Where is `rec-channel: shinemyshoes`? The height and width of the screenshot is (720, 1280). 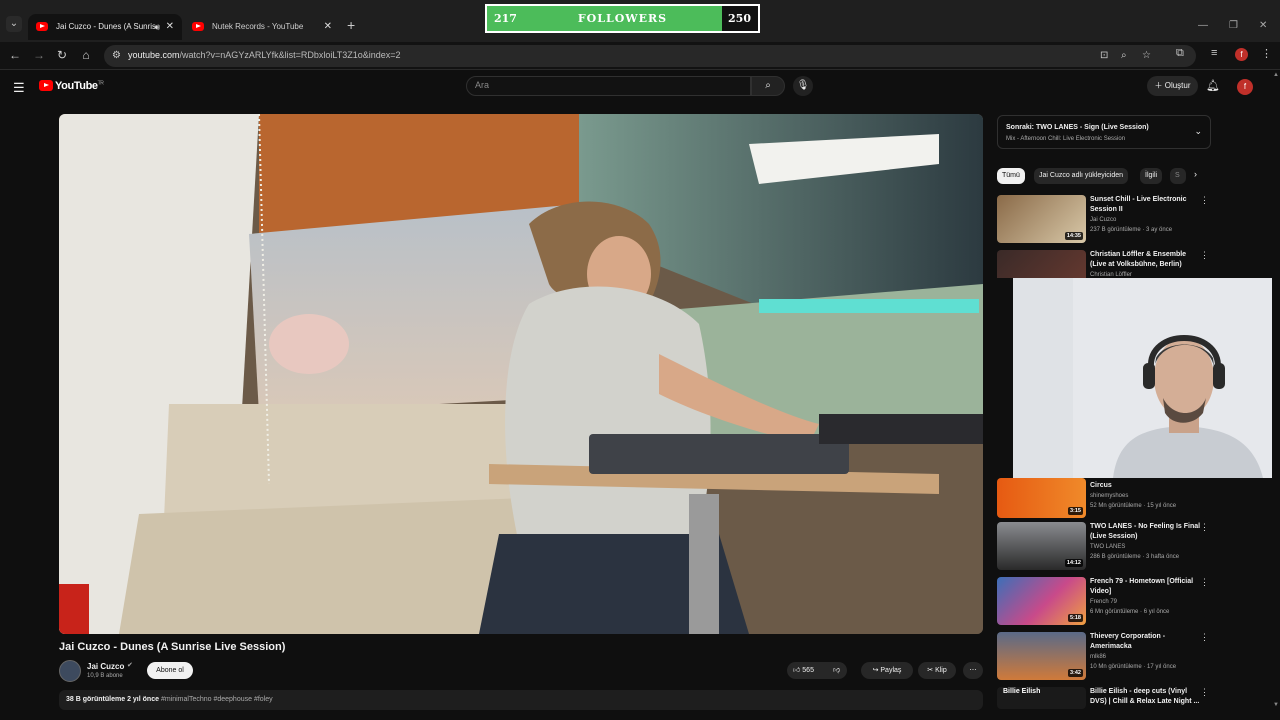
rec-channel: shinemyshoes is located at coordinates (1109, 496).